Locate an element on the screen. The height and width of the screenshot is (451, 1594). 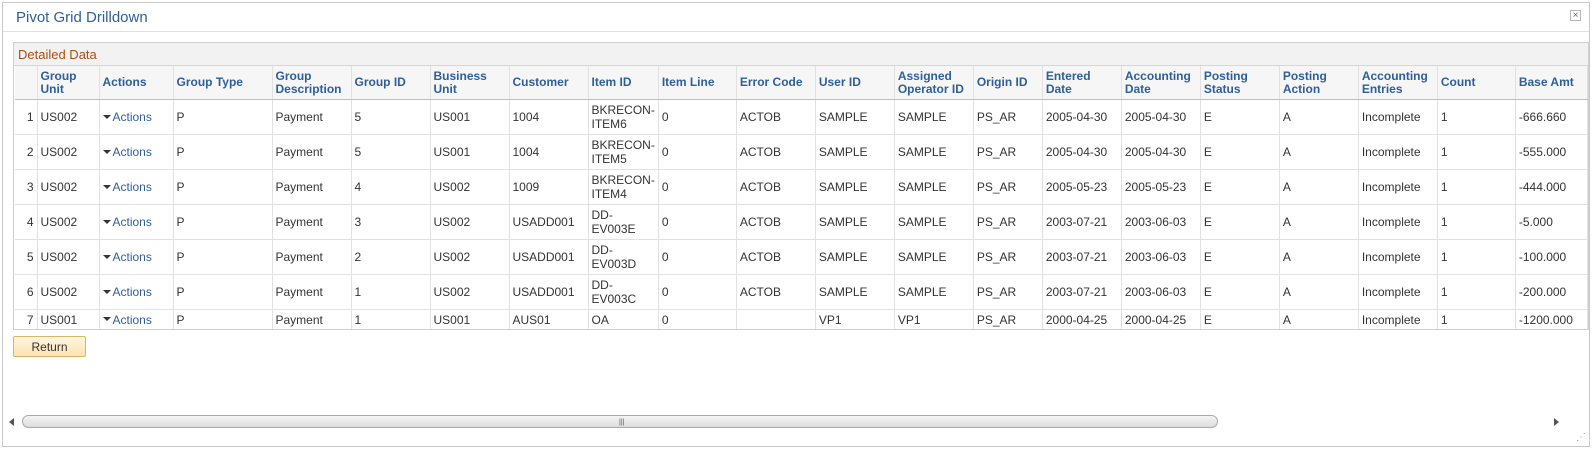
column-header: Origin ID is located at coordinates (1008, 83).